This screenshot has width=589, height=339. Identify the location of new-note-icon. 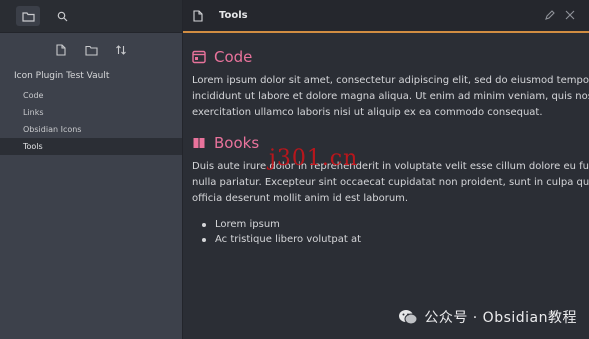
(61, 50).